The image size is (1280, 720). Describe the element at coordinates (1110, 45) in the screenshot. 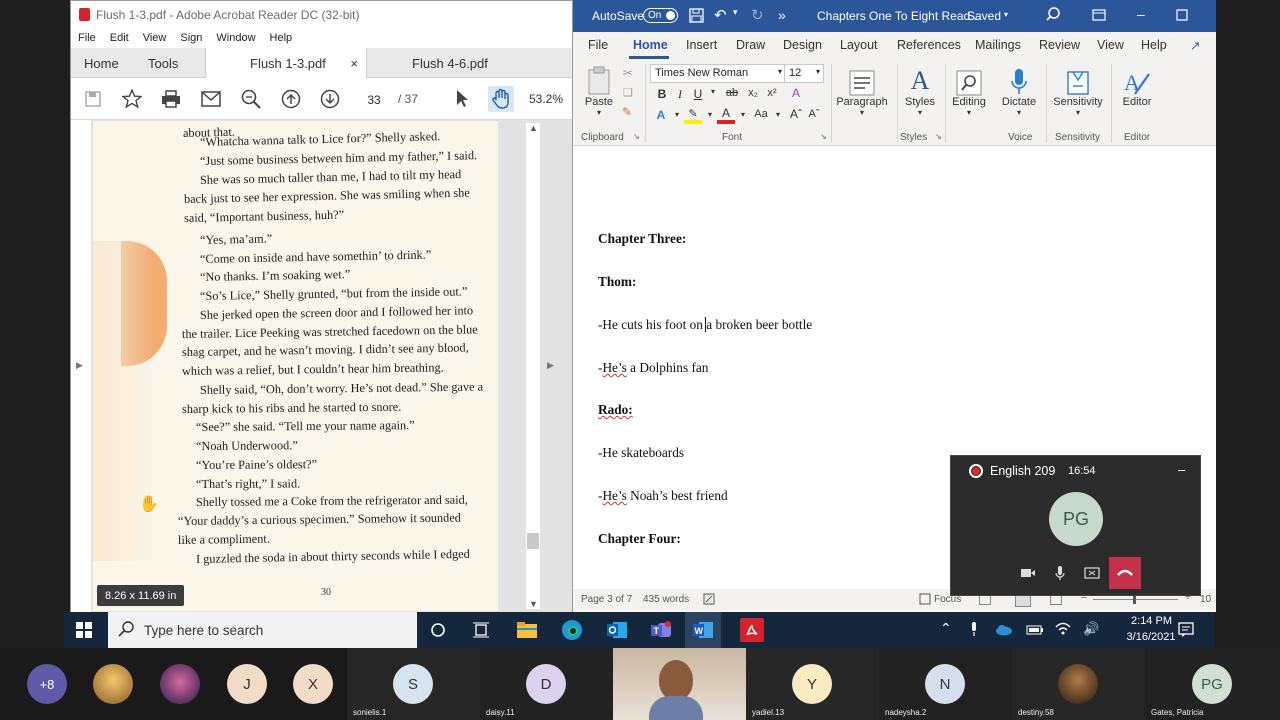

I see `tab-view: View` at that location.